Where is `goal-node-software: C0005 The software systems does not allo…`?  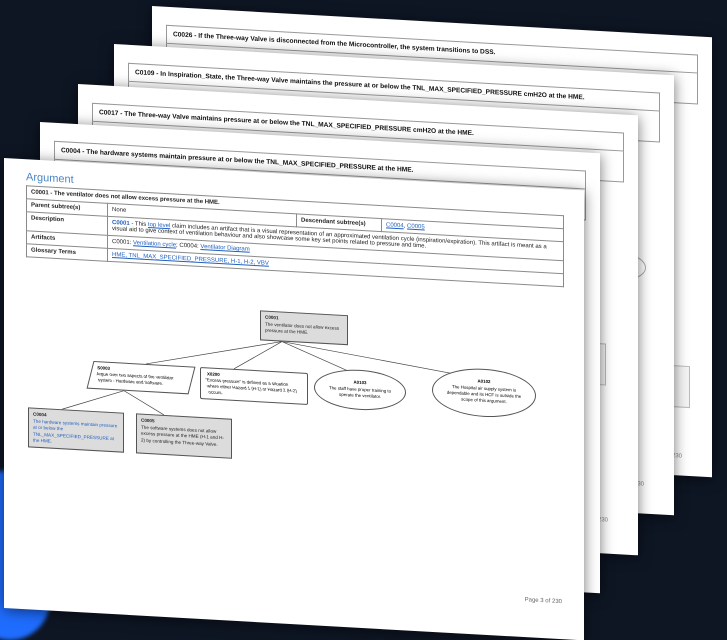 goal-node-software: C0005 The software systems does not allo… is located at coordinates (184, 436).